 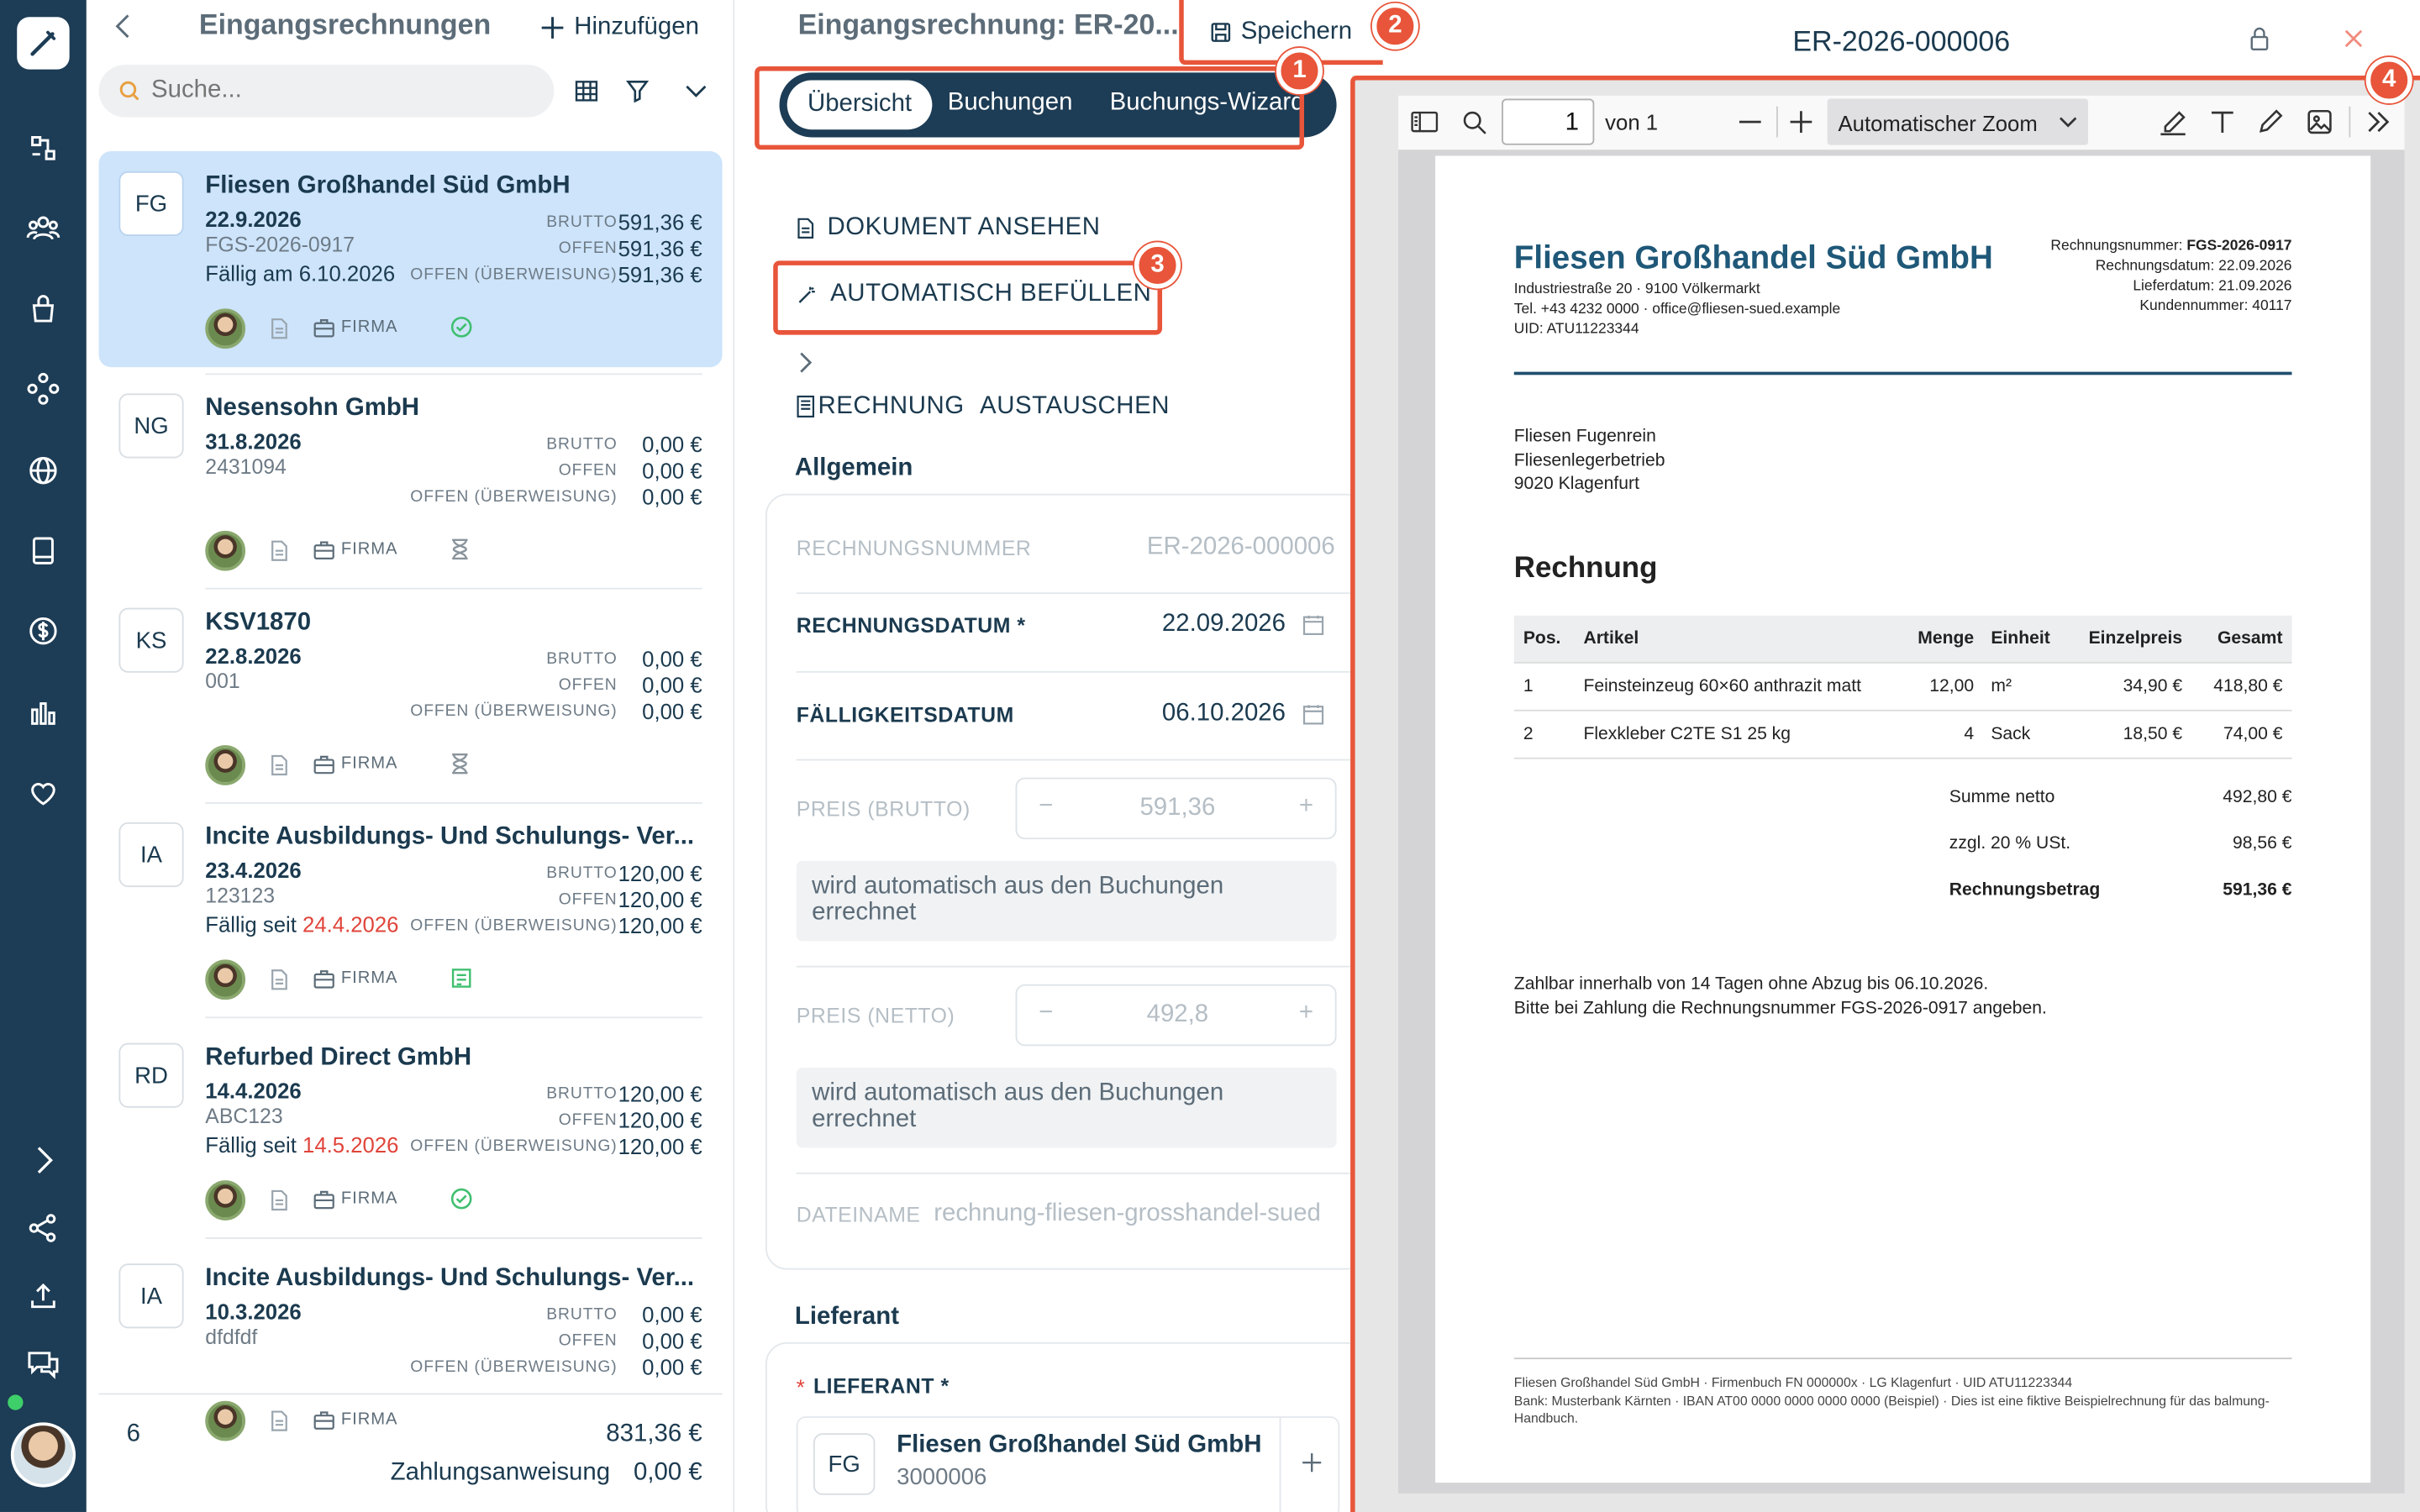 I want to click on replace-label-2: AUSTAUSCHEN, so click(x=1075, y=406).